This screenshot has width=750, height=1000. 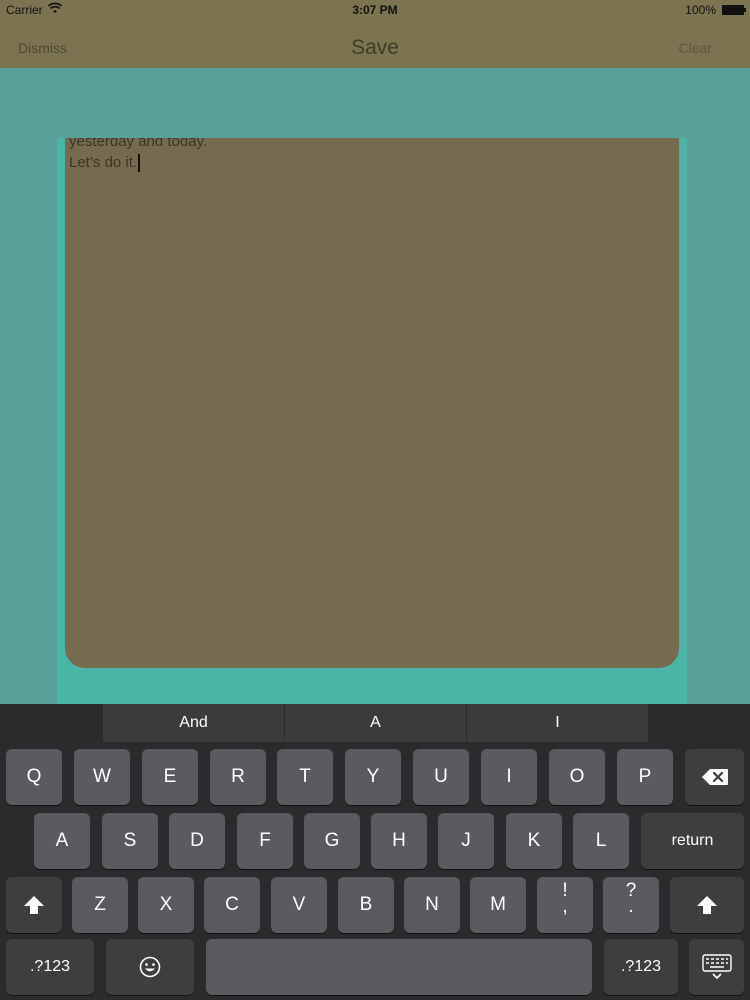 I want to click on key-f: F, so click(x=265, y=841).